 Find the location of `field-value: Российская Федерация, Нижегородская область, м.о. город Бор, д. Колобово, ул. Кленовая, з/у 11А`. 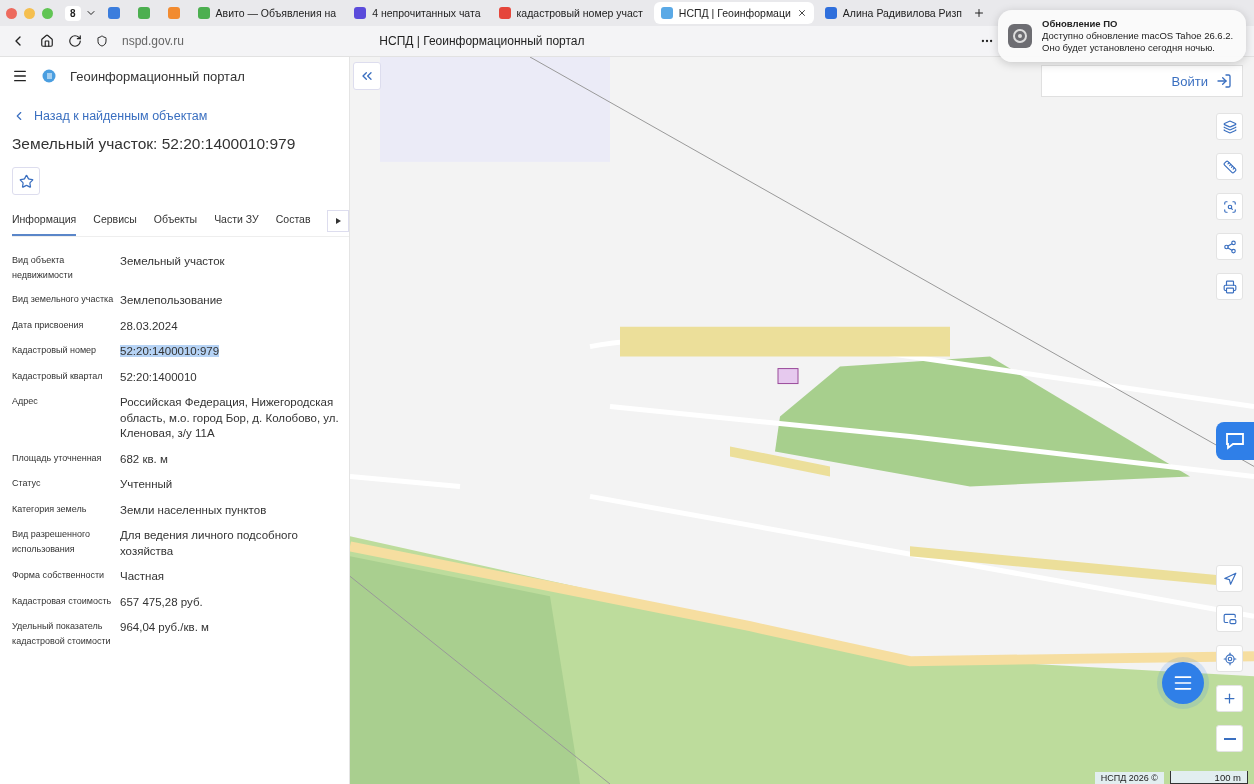

field-value: Российская Федерация, Нижегородская область, м.о. город Бор, д. Колобово, ул. Кленовая, з/у 11А is located at coordinates (229, 417).